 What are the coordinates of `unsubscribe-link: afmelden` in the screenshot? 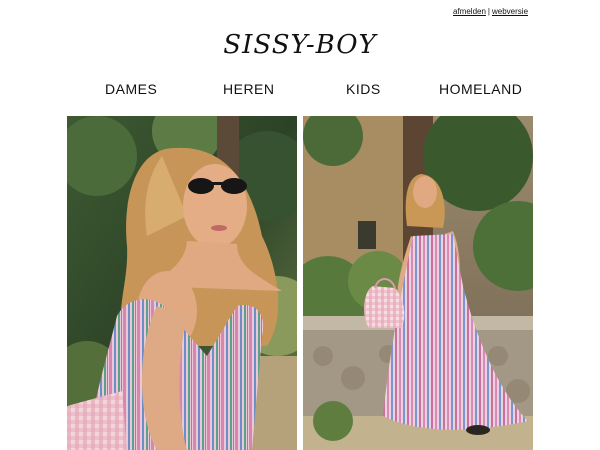 It's located at (469, 11).